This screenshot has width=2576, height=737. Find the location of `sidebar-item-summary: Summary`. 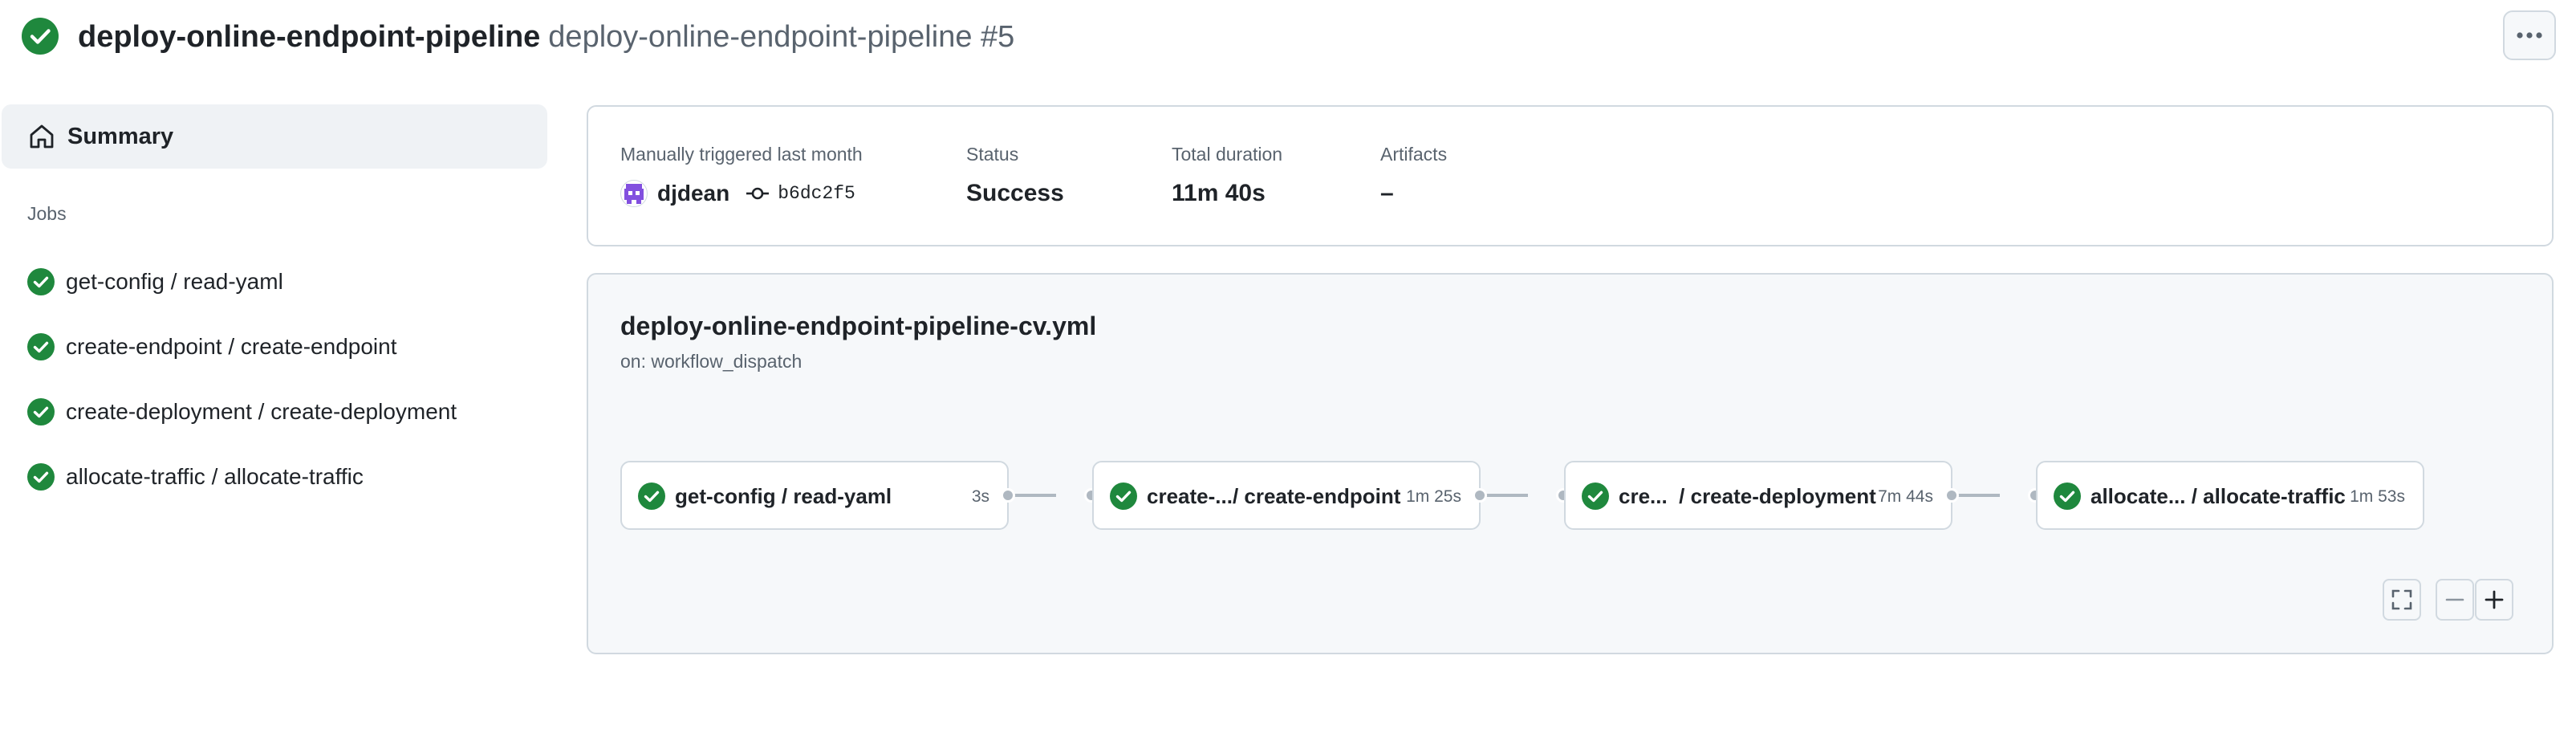

sidebar-item-summary: Summary is located at coordinates (274, 136).